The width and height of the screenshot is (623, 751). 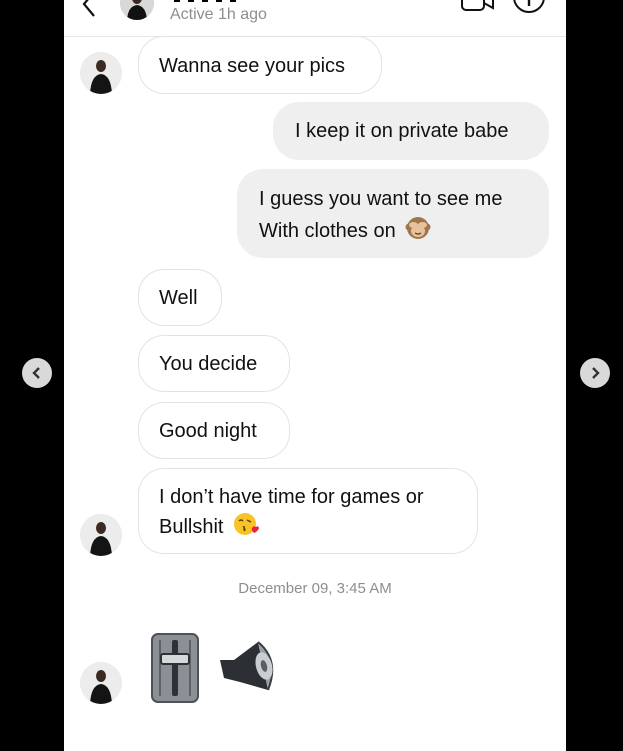 What do you see at coordinates (402, 131) in the screenshot?
I see `message-text: I keep it on private babe` at bounding box center [402, 131].